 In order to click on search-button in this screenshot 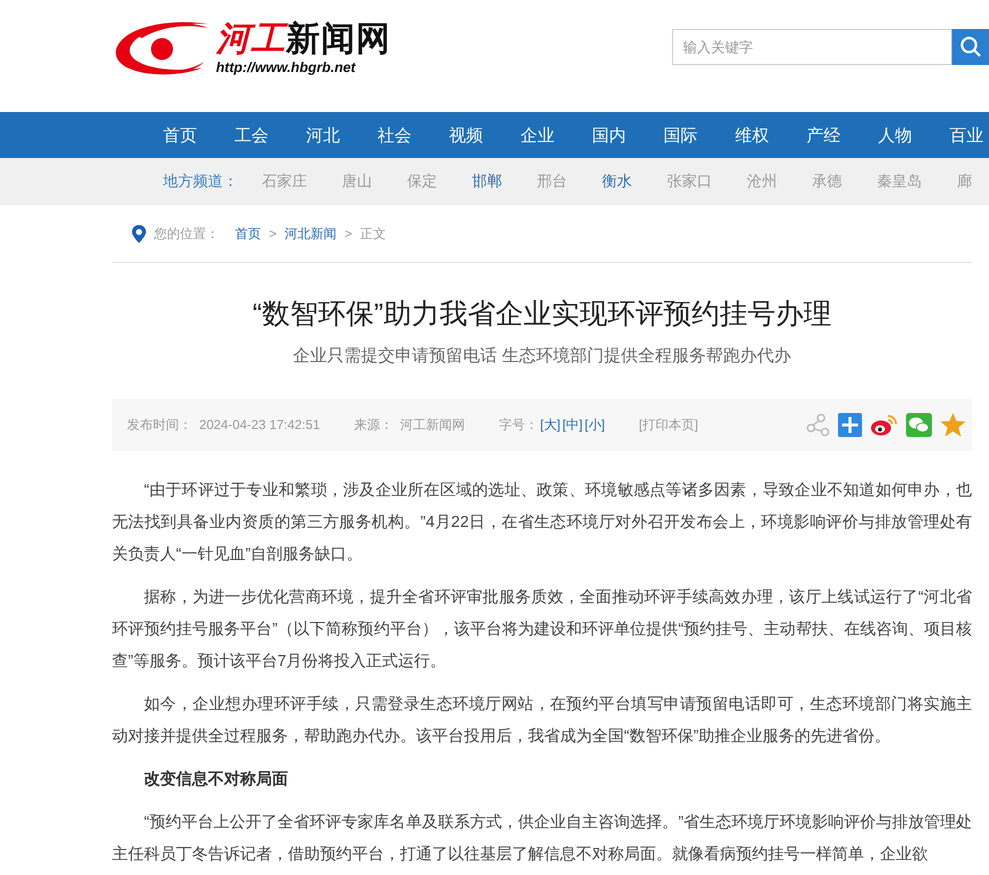, I will do `click(970, 47)`.